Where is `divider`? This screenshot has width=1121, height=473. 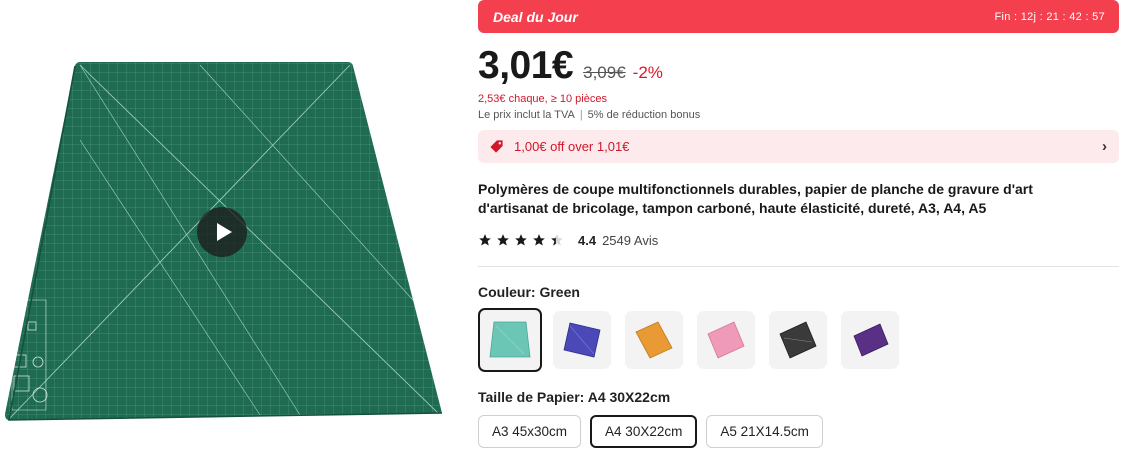
divider is located at coordinates (798, 266).